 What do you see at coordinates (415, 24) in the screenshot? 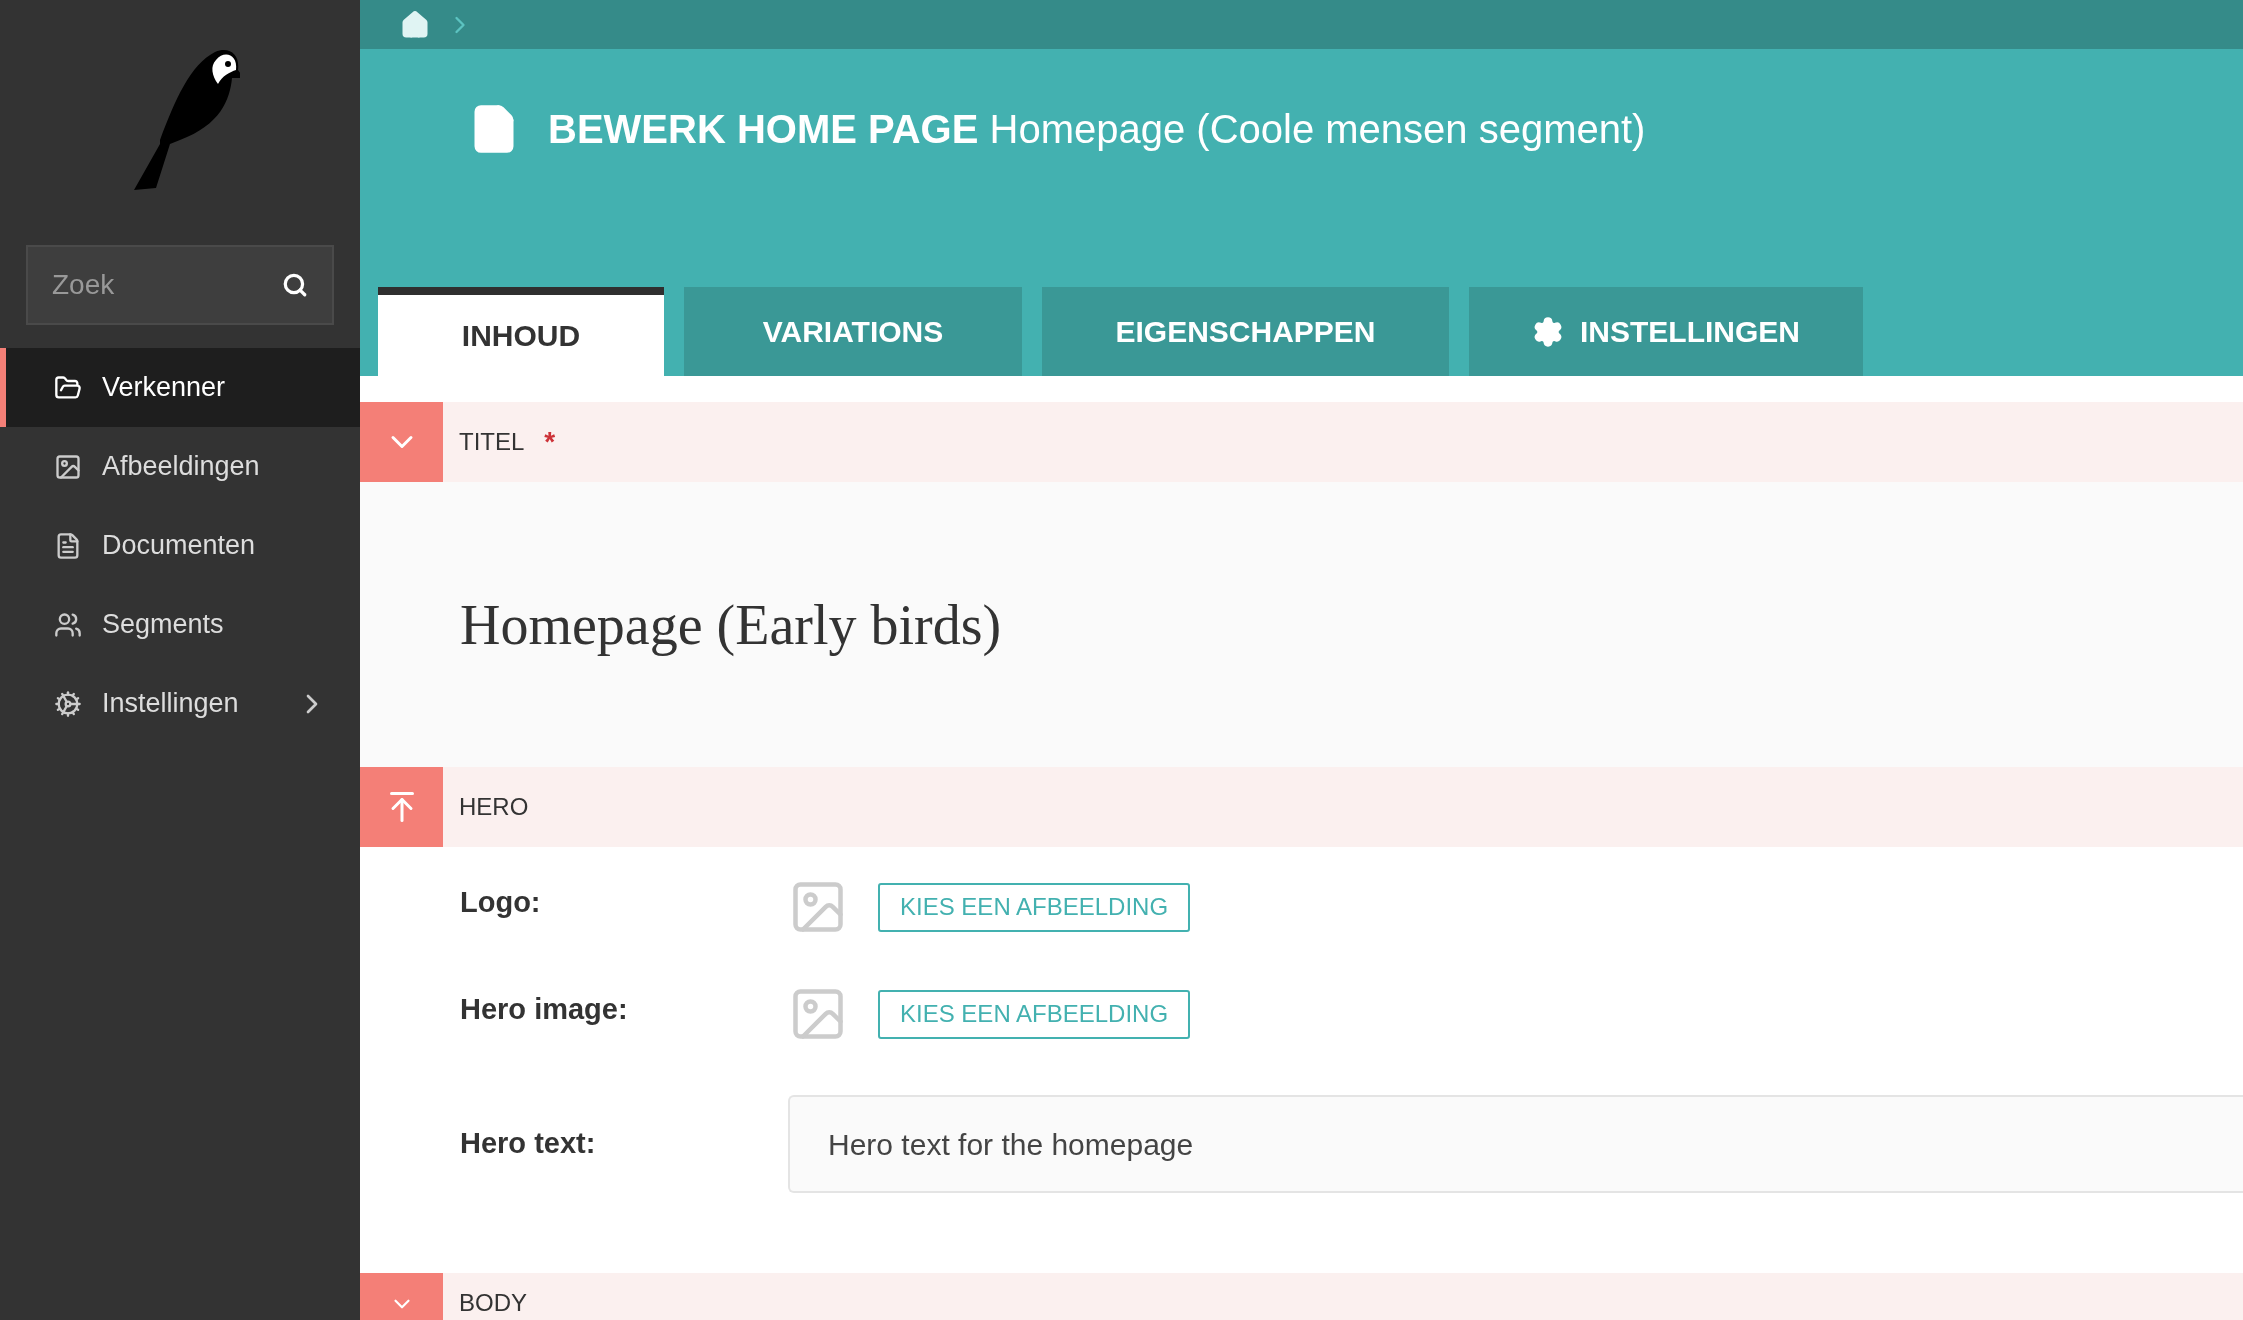
I see `home-icon` at bounding box center [415, 24].